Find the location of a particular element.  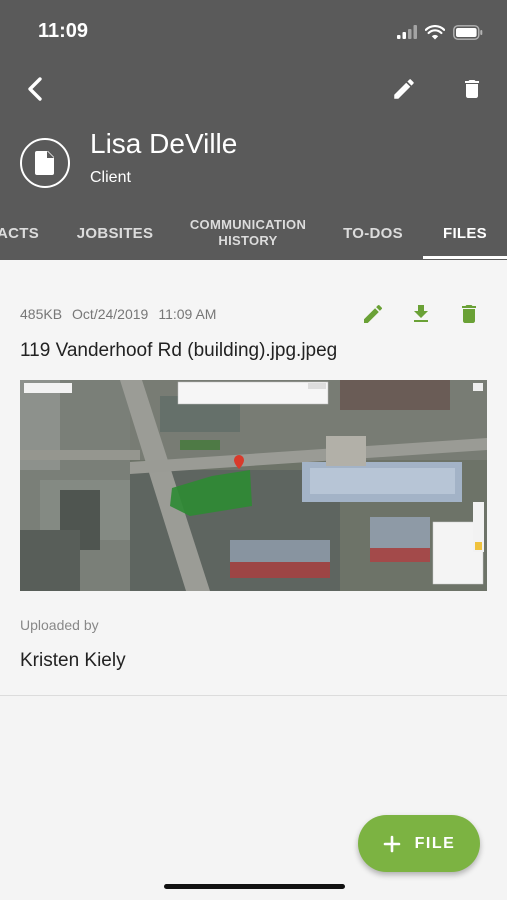

tab-label-line2: HISTORY is located at coordinates (248, 240).